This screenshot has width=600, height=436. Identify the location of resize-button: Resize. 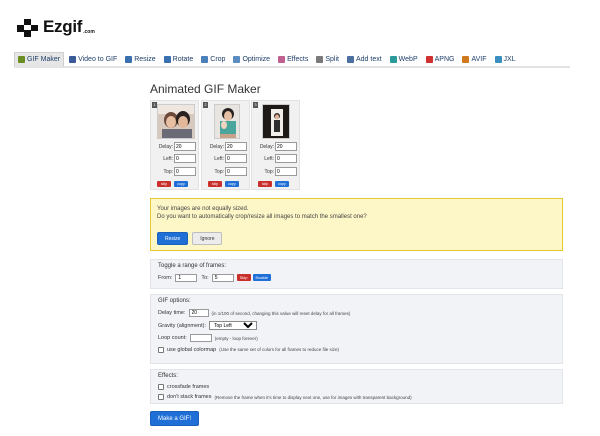
(173, 238).